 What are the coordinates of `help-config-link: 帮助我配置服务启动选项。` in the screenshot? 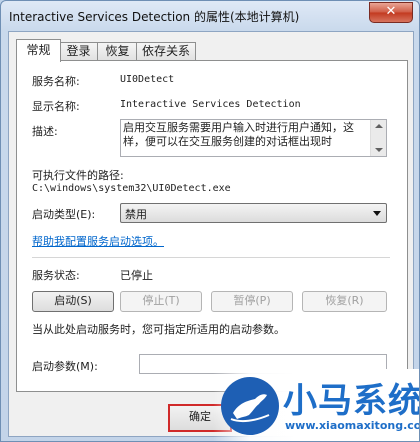 It's located at (98, 241).